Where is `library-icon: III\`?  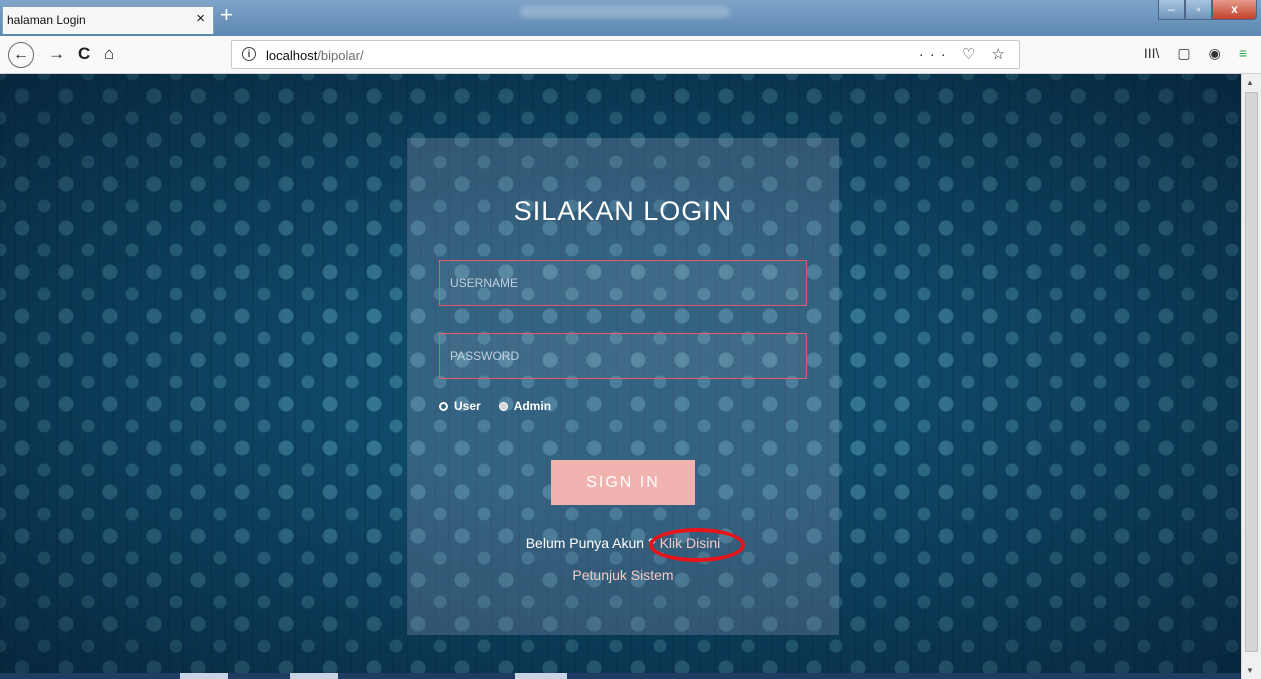 library-icon: III\ is located at coordinates (1152, 53).